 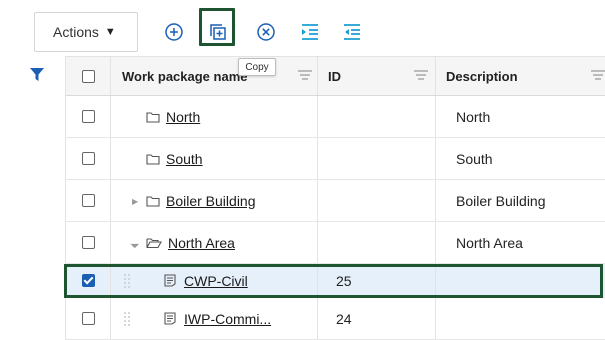 I want to click on table-row: North North, so click(x=335, y=117).